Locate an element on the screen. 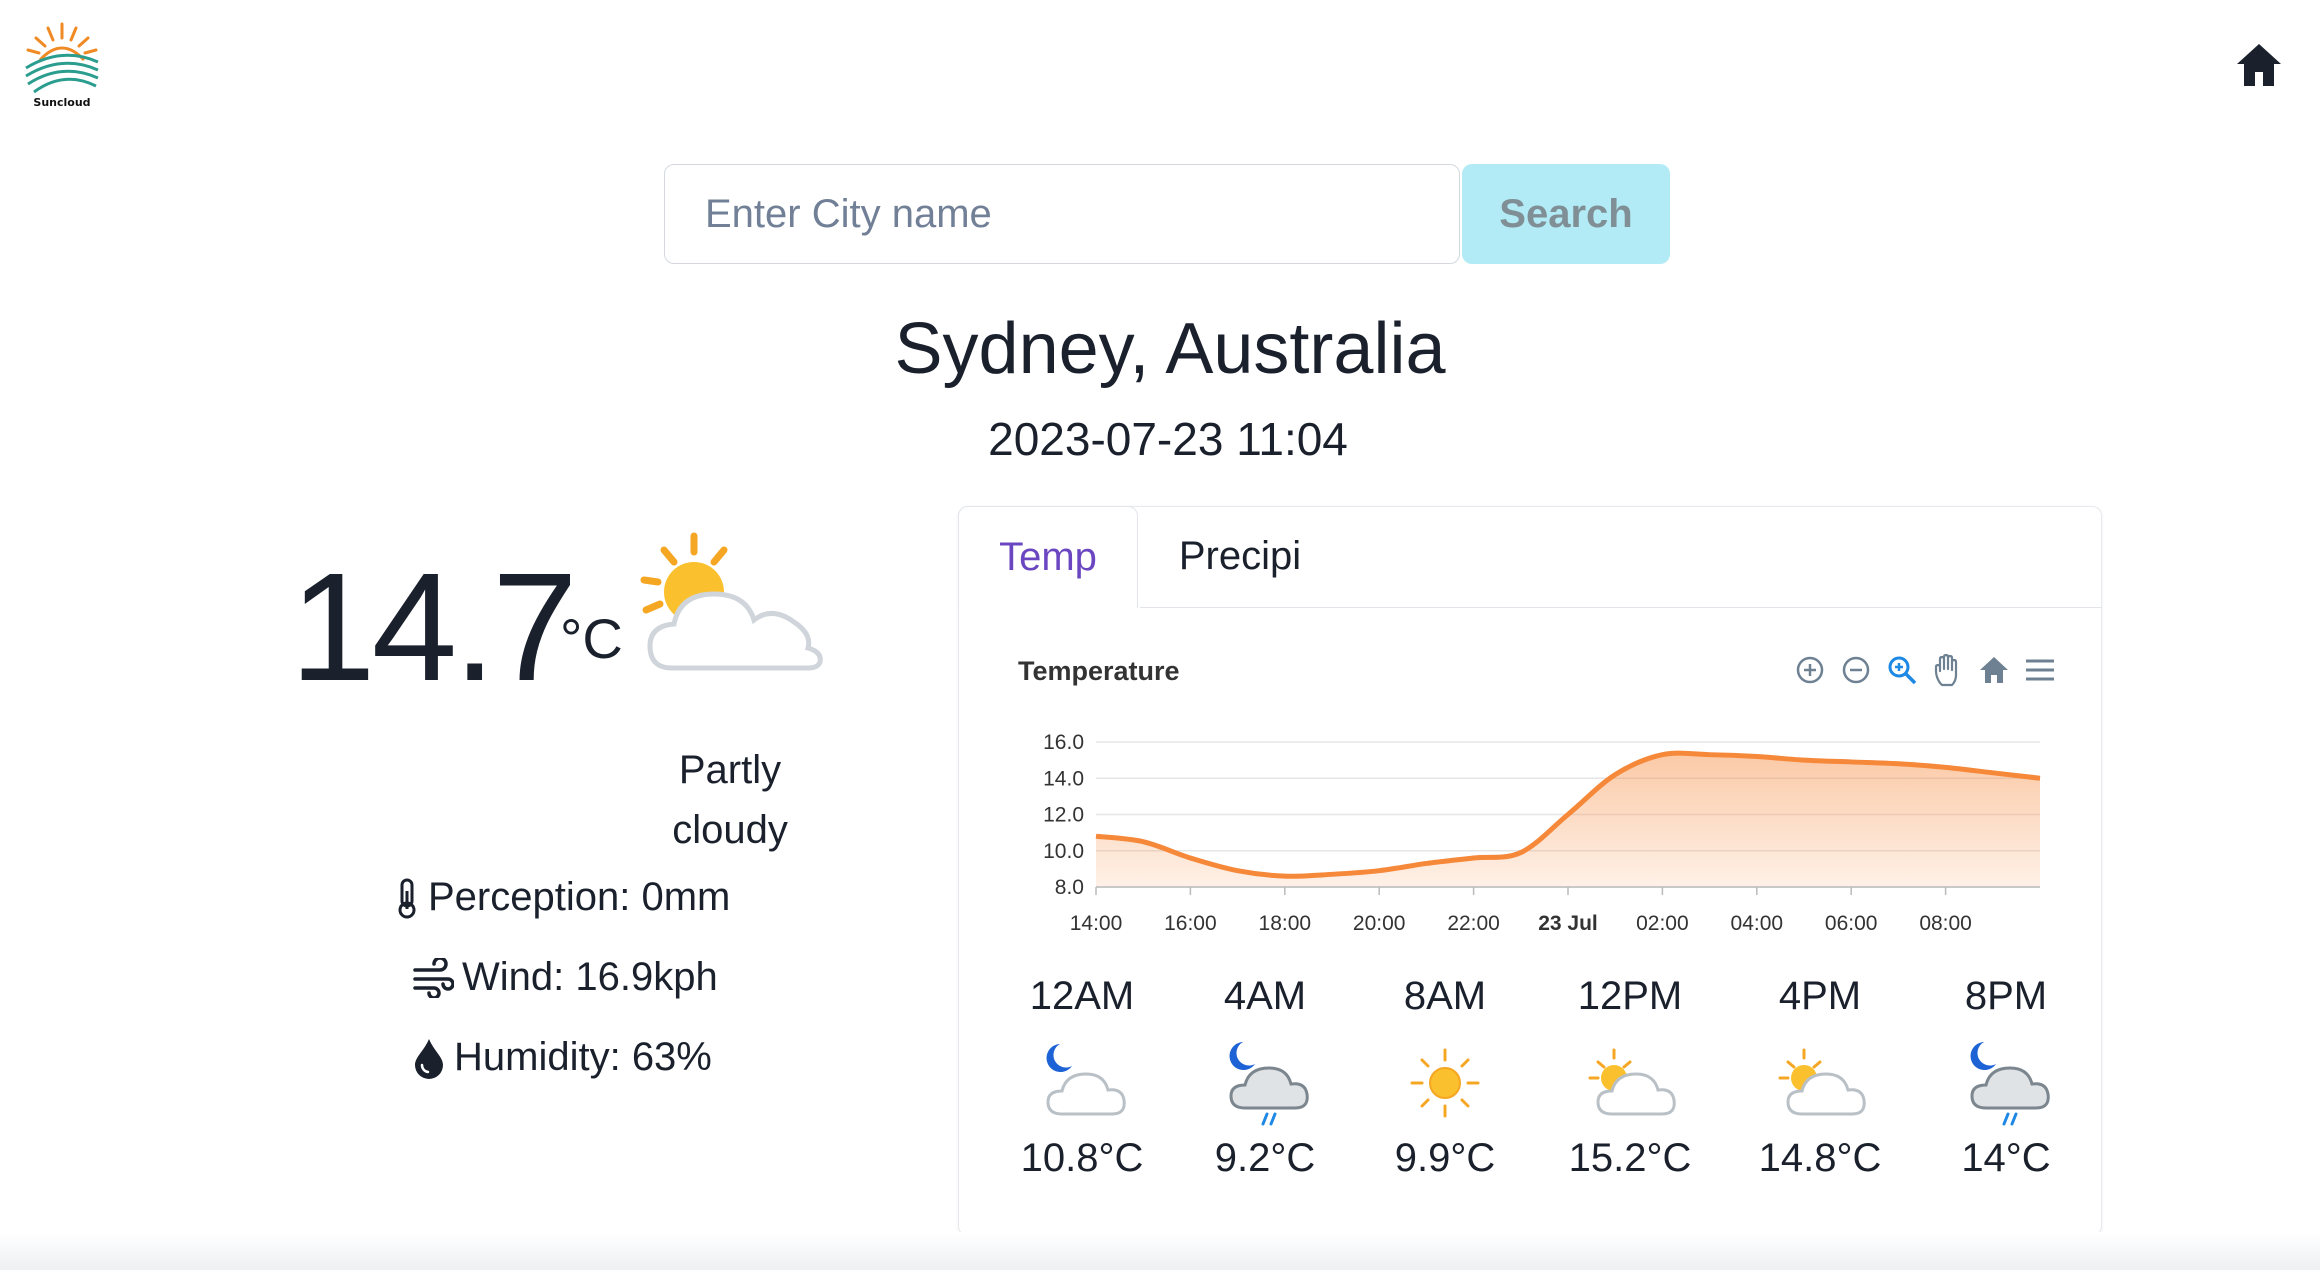  hourly-temp: 9.2°C is located at coordinates (1265, 1158).